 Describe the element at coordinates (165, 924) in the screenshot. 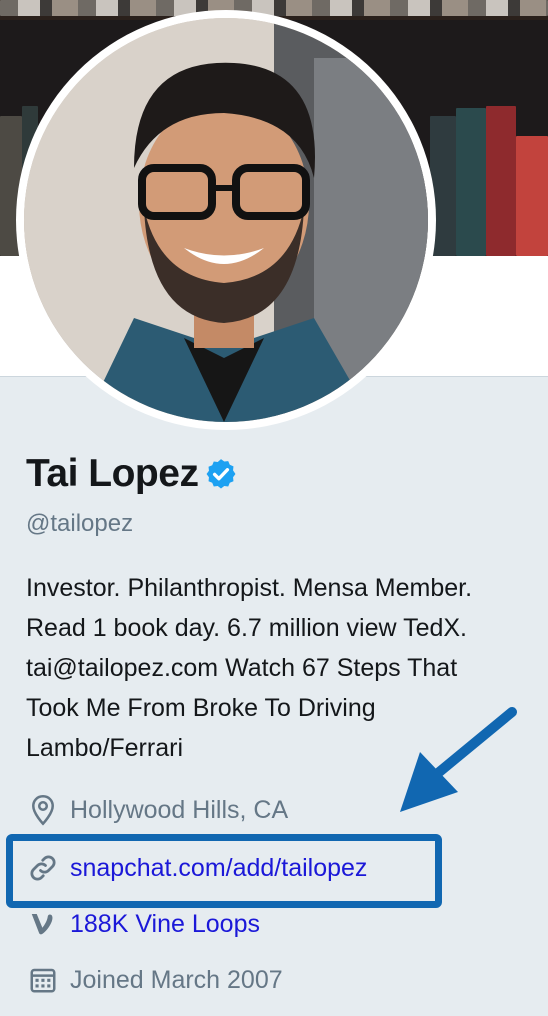

I see `vine-link: 188K Vine Loops` at that location.